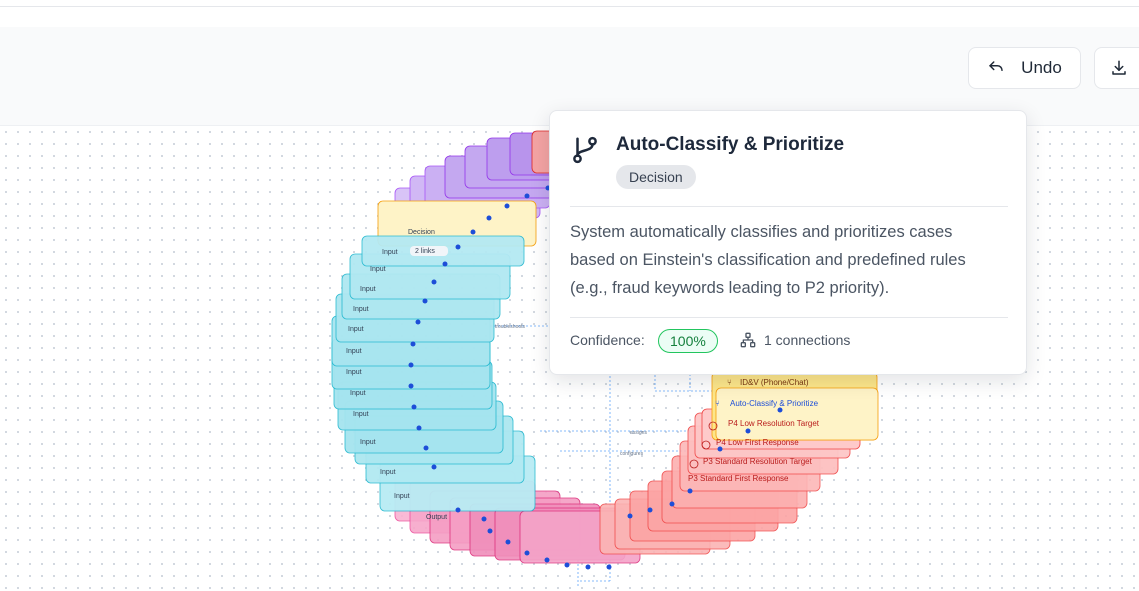 The height and width of the screenshot is (591, 1139). I want to click on network-icon, so click(748, 340).